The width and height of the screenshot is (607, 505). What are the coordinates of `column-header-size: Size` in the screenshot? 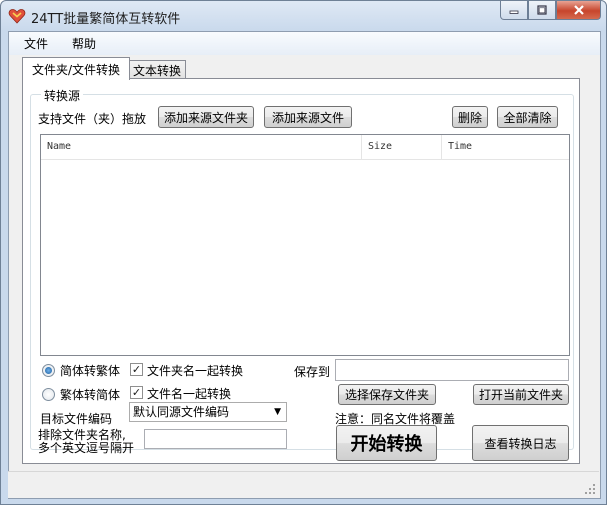 It's located at (402, 147).